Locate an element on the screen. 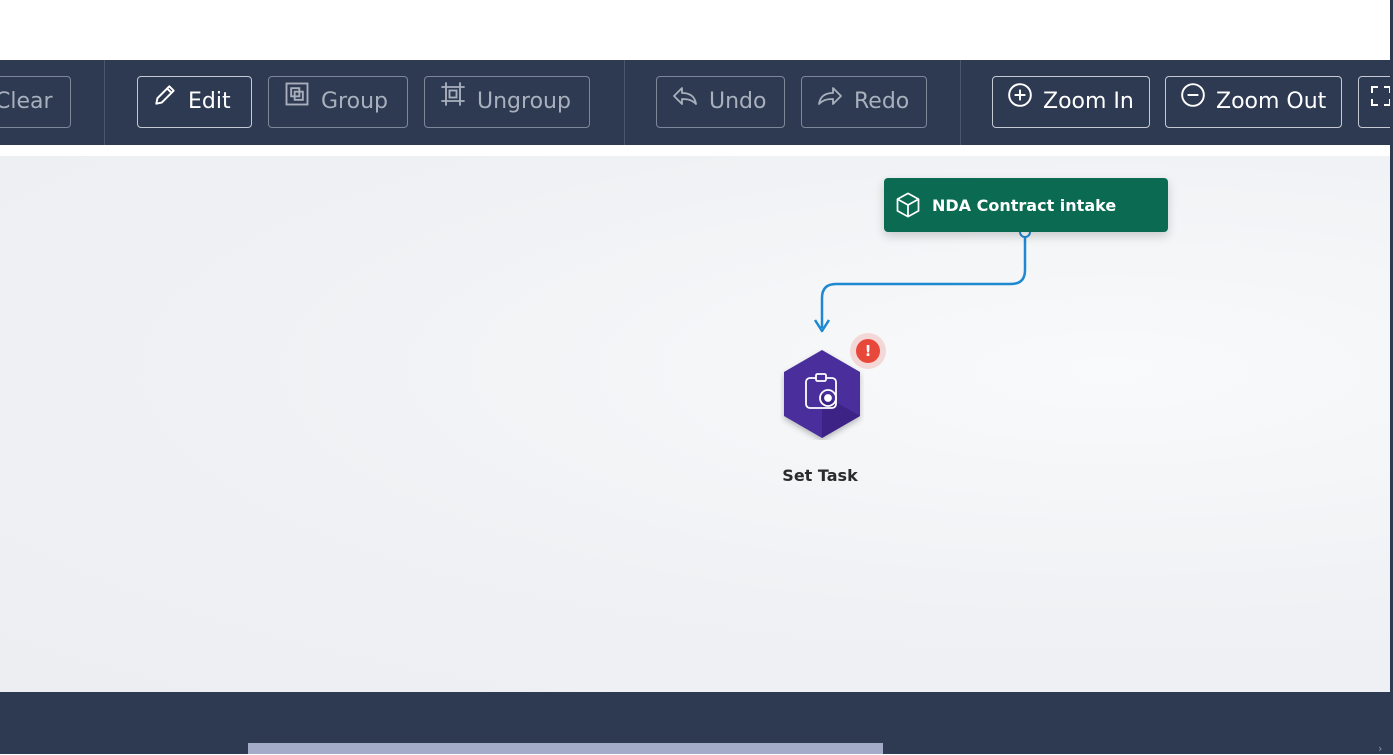  horizontal-scrollbar-thumb is located at coordinates (565, 748).